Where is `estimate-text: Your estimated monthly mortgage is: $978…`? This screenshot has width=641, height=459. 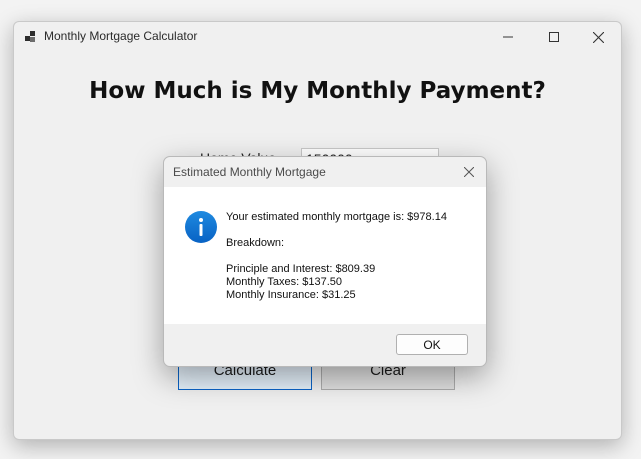
estimate-text: Your estimated monthly mortgage is: $978… is located at coordinates (336, 217).